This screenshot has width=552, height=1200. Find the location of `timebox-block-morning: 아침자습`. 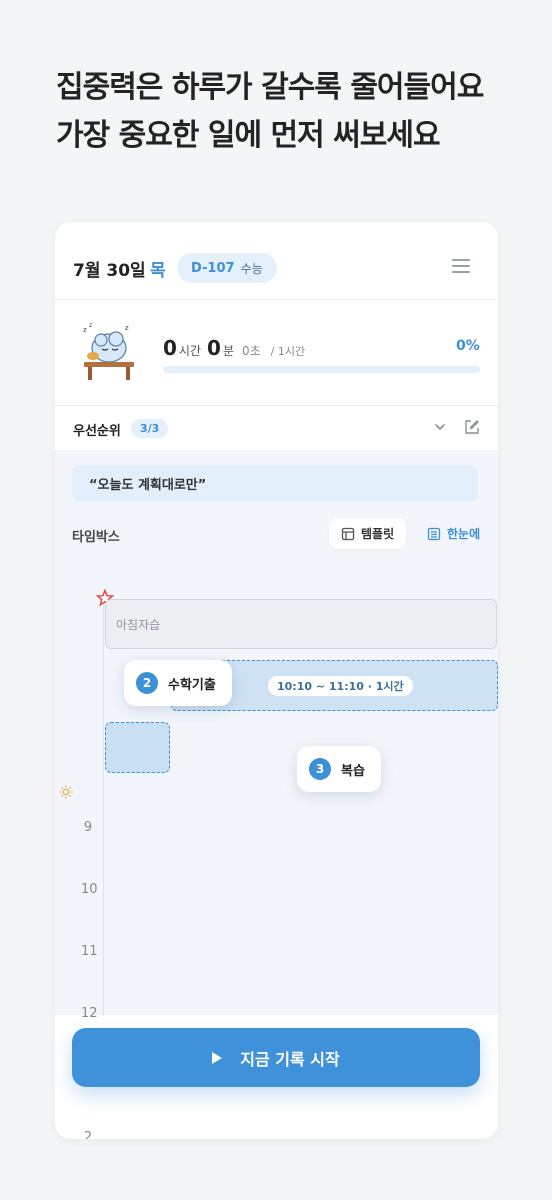

timebox-block-morning: 아침자습 is located at coordinates (301, 624).